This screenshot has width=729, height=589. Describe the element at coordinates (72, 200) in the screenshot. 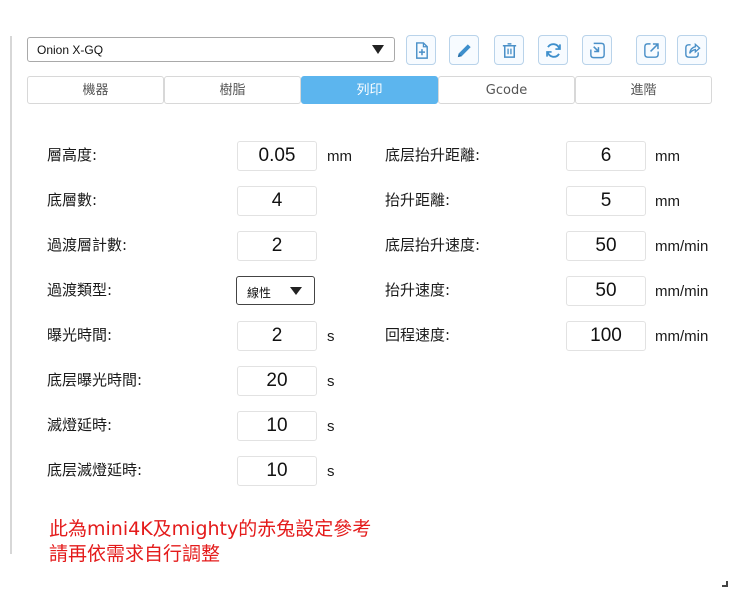

I see `bottom-layers-label: 底層數:` at that location.